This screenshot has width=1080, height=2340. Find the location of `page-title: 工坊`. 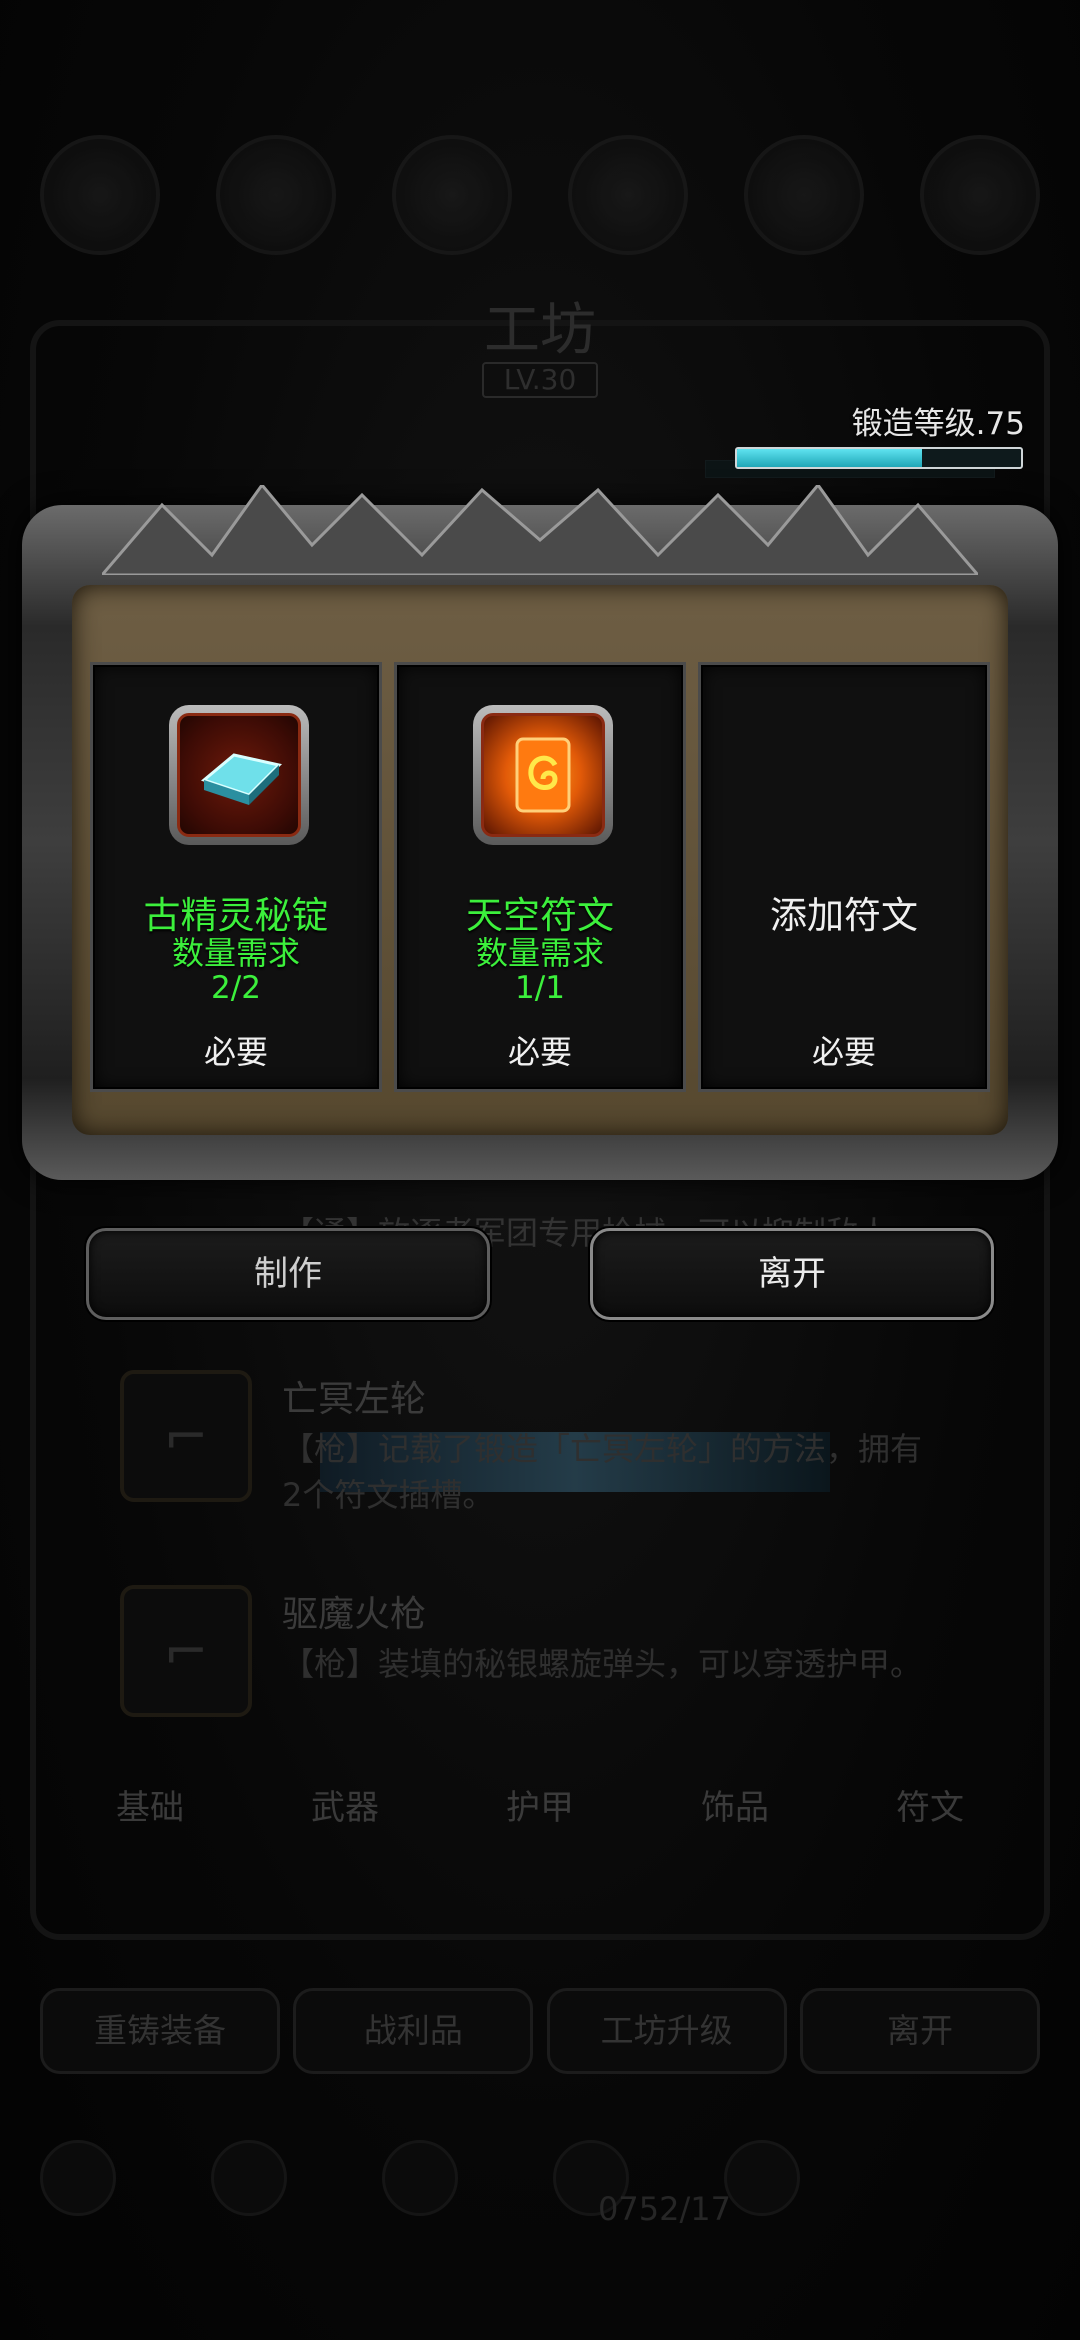

page-title: 工坊 is located at coordinates (540, 330).